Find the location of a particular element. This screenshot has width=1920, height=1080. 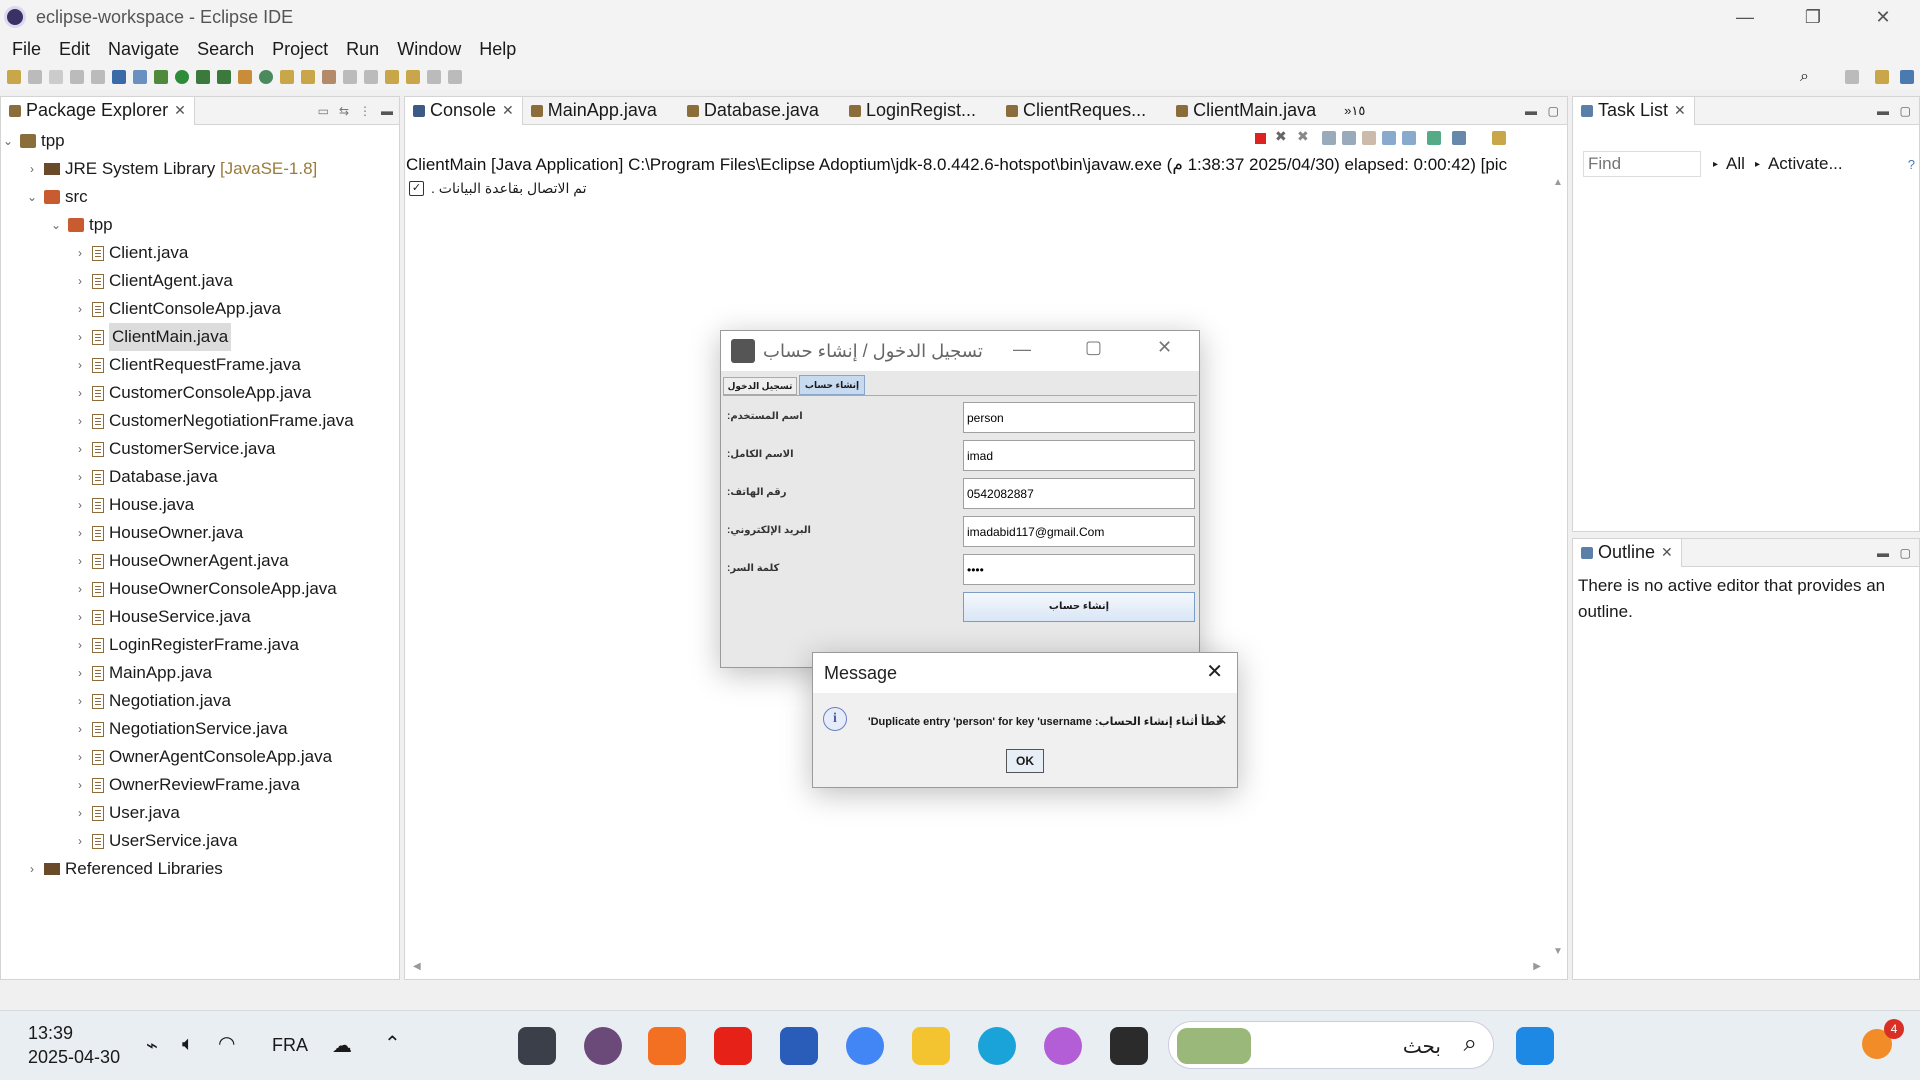

word-wrap-icon is located at coordinates (1369, 138).